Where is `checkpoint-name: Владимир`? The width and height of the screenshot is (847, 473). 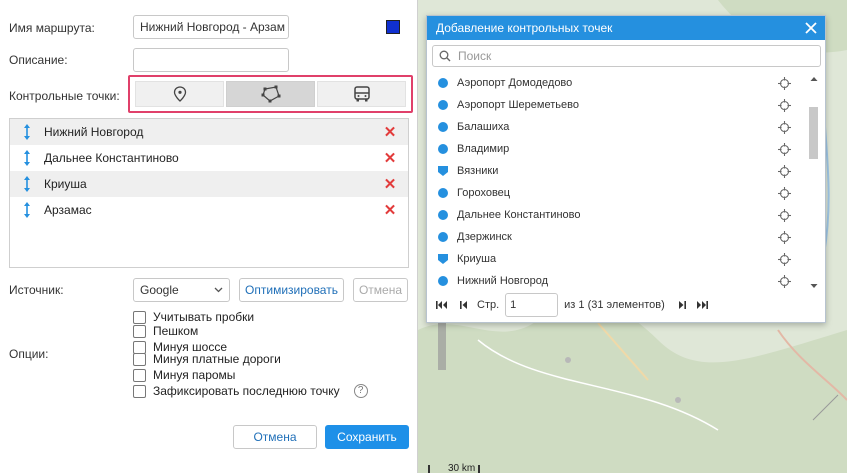 checkpoint-name: Владимир is located at coordinates (483, 149).